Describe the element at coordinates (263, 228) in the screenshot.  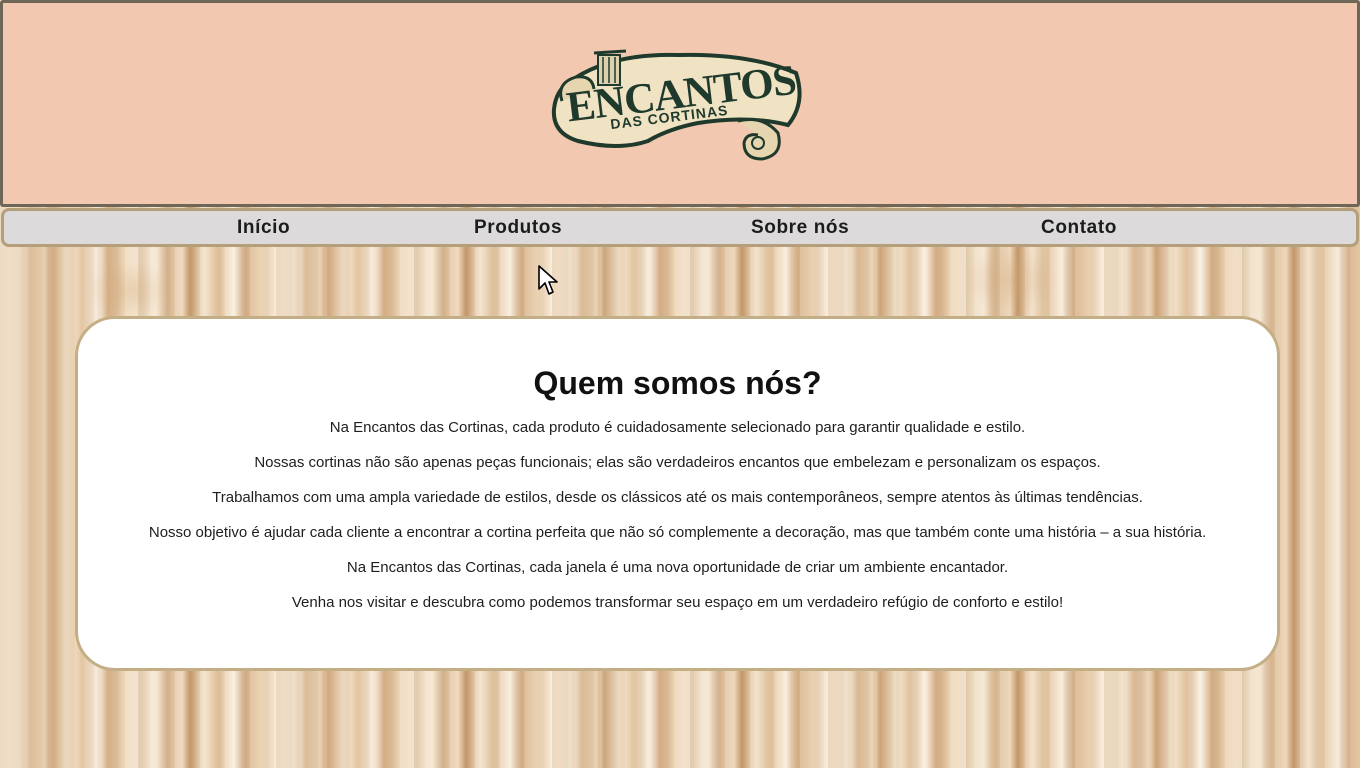
I see `nav-link-inicio: Início` at that location.